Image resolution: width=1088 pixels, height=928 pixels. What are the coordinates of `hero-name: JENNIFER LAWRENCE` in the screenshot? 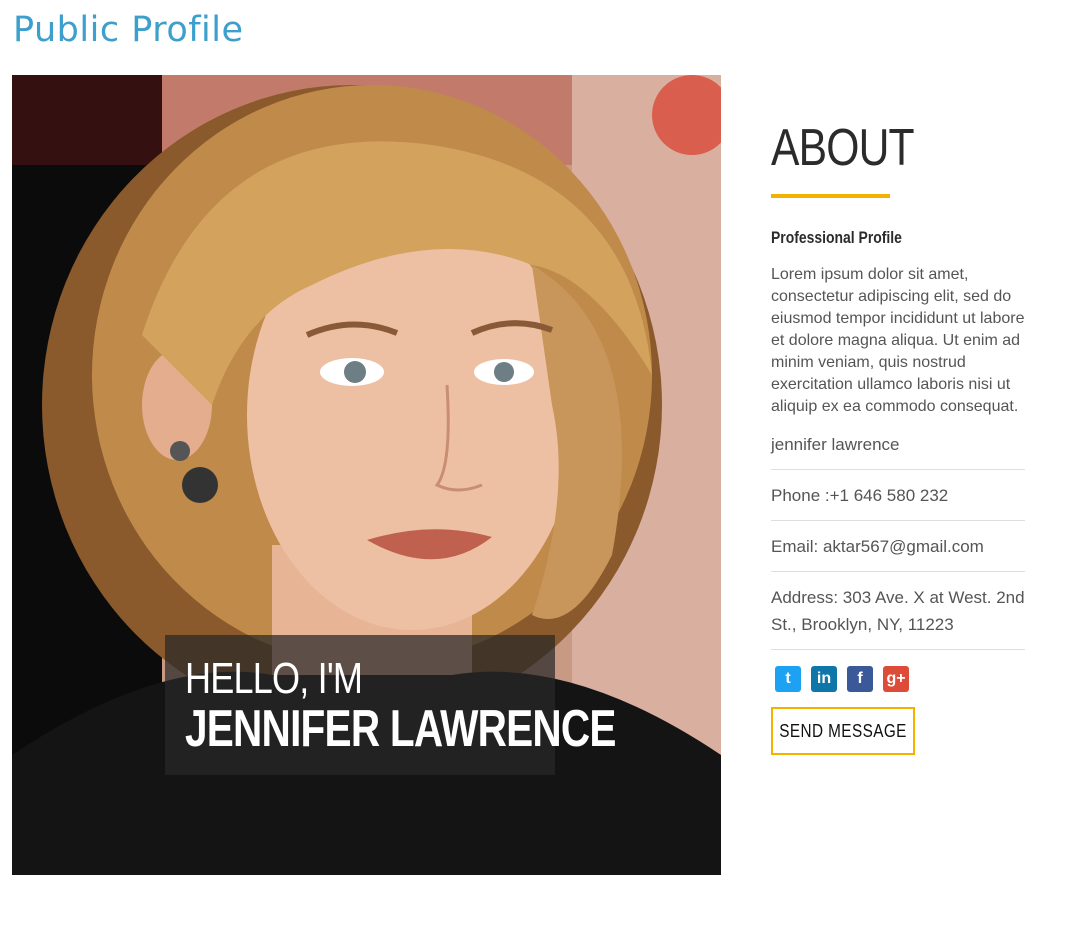 It's located at (400, 729).